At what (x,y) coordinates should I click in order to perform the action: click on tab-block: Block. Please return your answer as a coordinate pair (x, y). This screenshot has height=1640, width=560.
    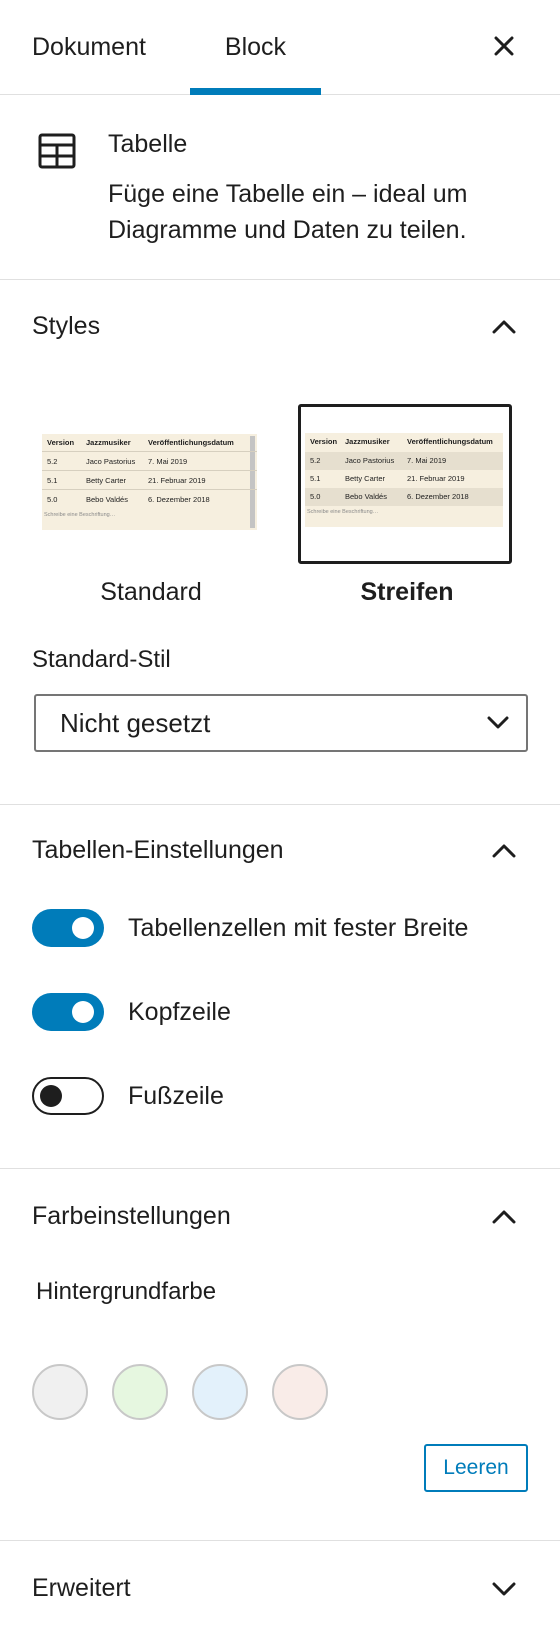
    Looking at the image, I should click on (255, 47).